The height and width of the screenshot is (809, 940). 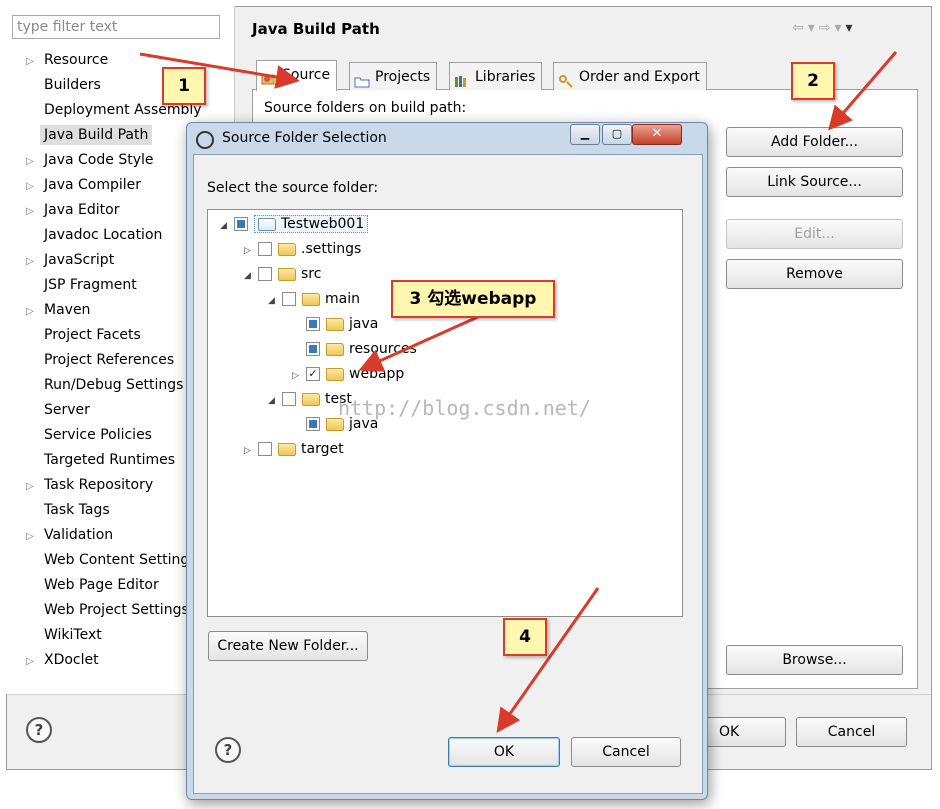 What do you see at coordinates (184, 86) in the screenshot?
I see `callout-step-1: 1` at bounding box center [184, 86].